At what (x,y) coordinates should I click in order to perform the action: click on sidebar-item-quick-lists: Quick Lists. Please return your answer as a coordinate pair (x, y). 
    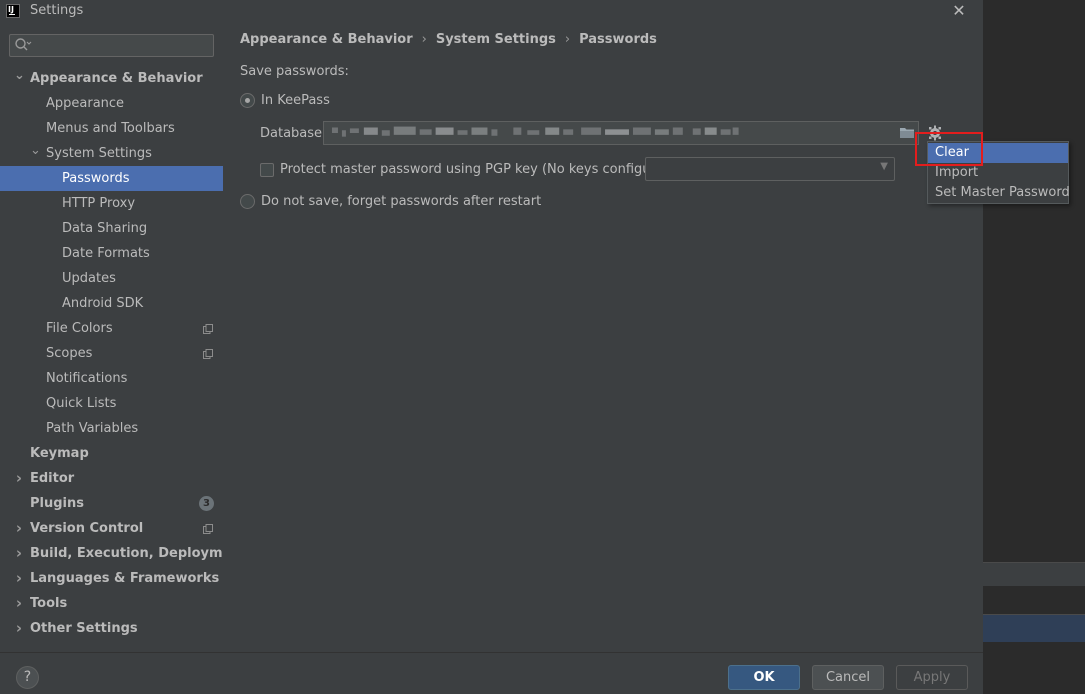
    Looking at the image, I should click on (111, 403).